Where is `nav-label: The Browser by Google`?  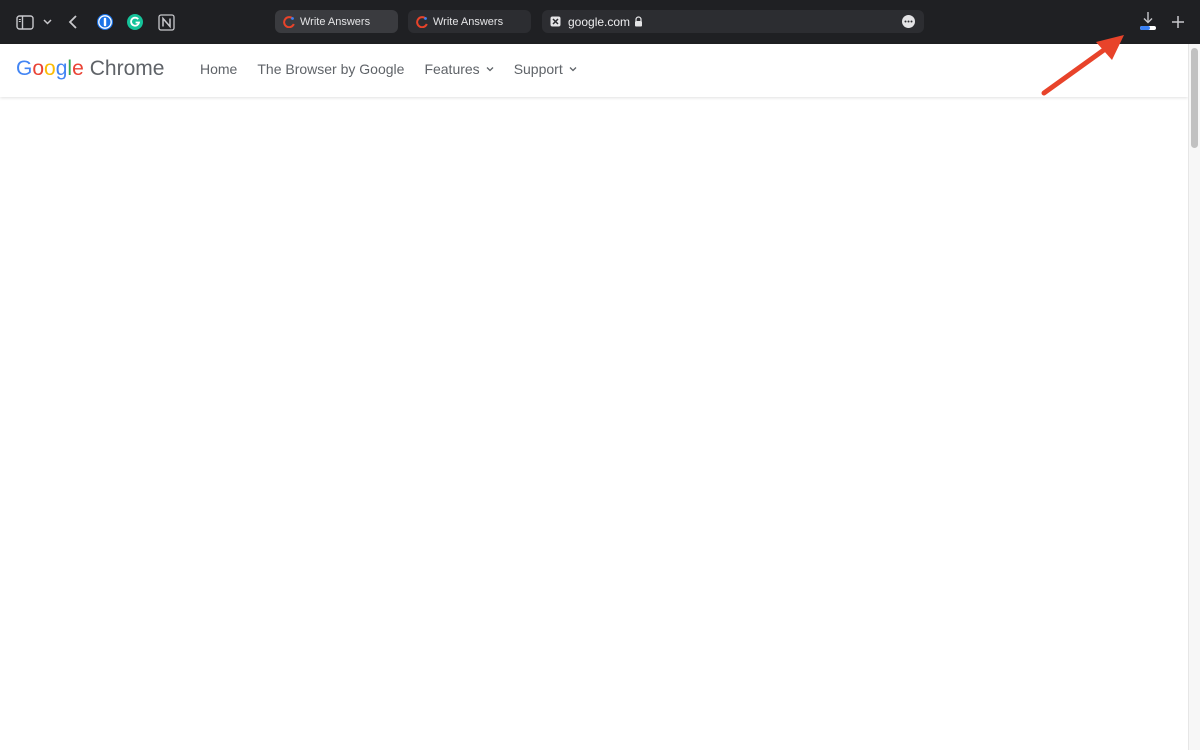
nav-label: The Browser by Google is located at coordinates (331, 69).